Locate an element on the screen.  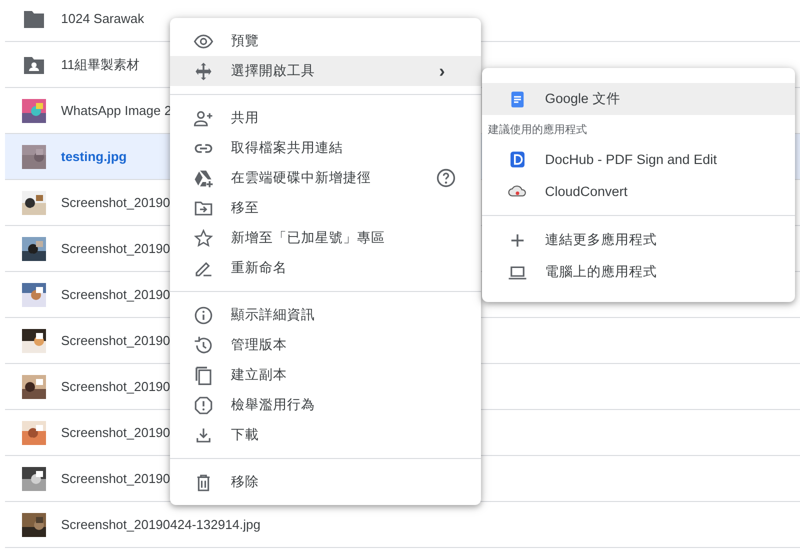
file-name: Screenshot_20190424-132914.jpg is located at coordinates (161, 524).